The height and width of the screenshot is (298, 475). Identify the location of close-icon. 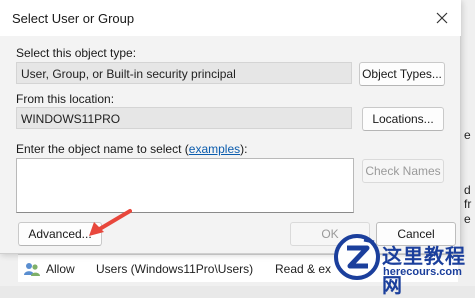
(442, 18).